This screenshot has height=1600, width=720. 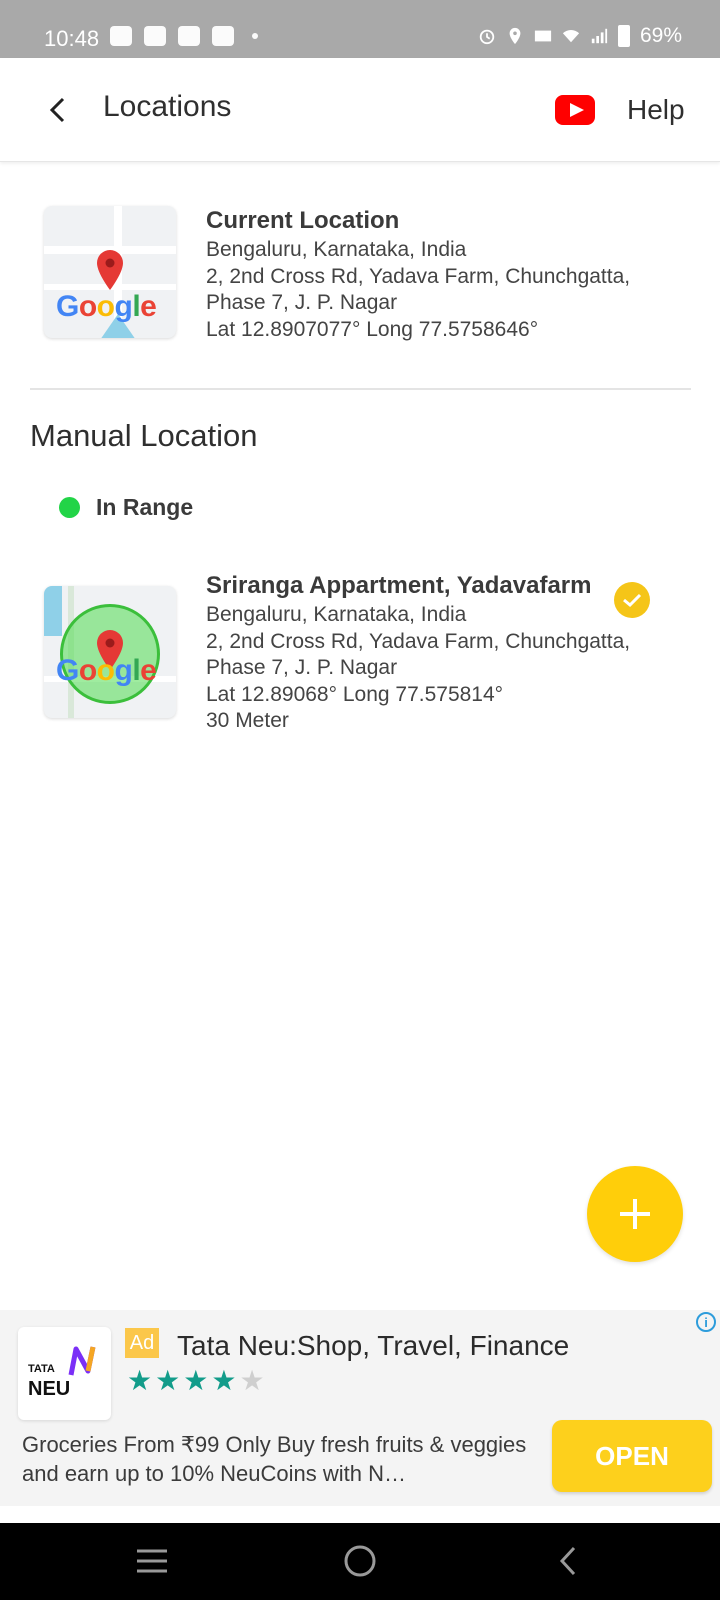 What do you see at coordinates (336, 614) in the screenshot?
I see `manual-location-city: Bengaluru, Karnataka, India` at bounding box center [336, 614].